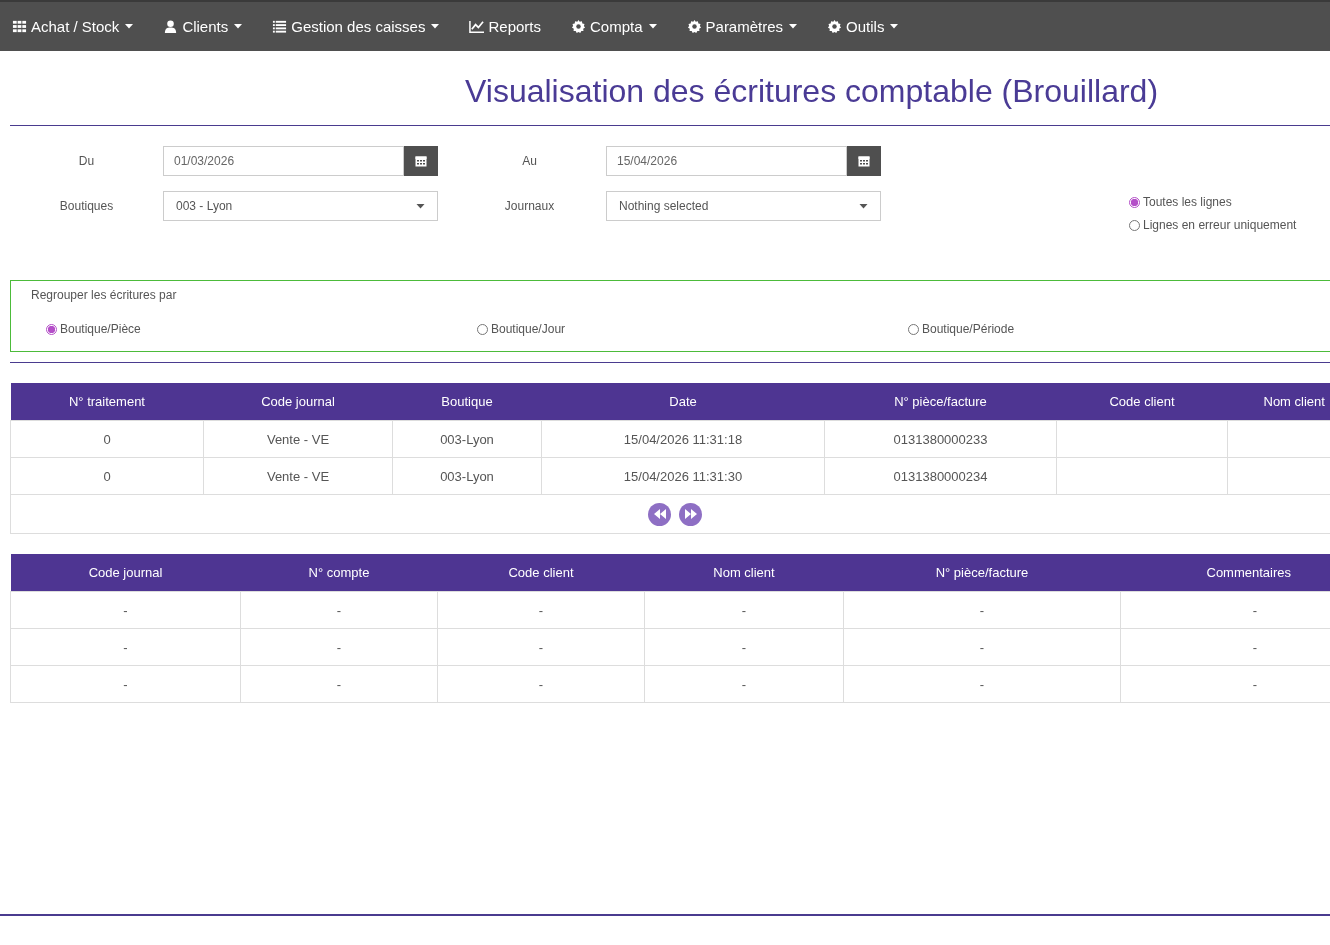 The width and height of the screenshot is (1330, 945). What do you see at coordinates (670, 88) in the screenshot?
I see `page-title: Visualisation des écritures comptable (Brouillard)` at bounding box center [670, 88].